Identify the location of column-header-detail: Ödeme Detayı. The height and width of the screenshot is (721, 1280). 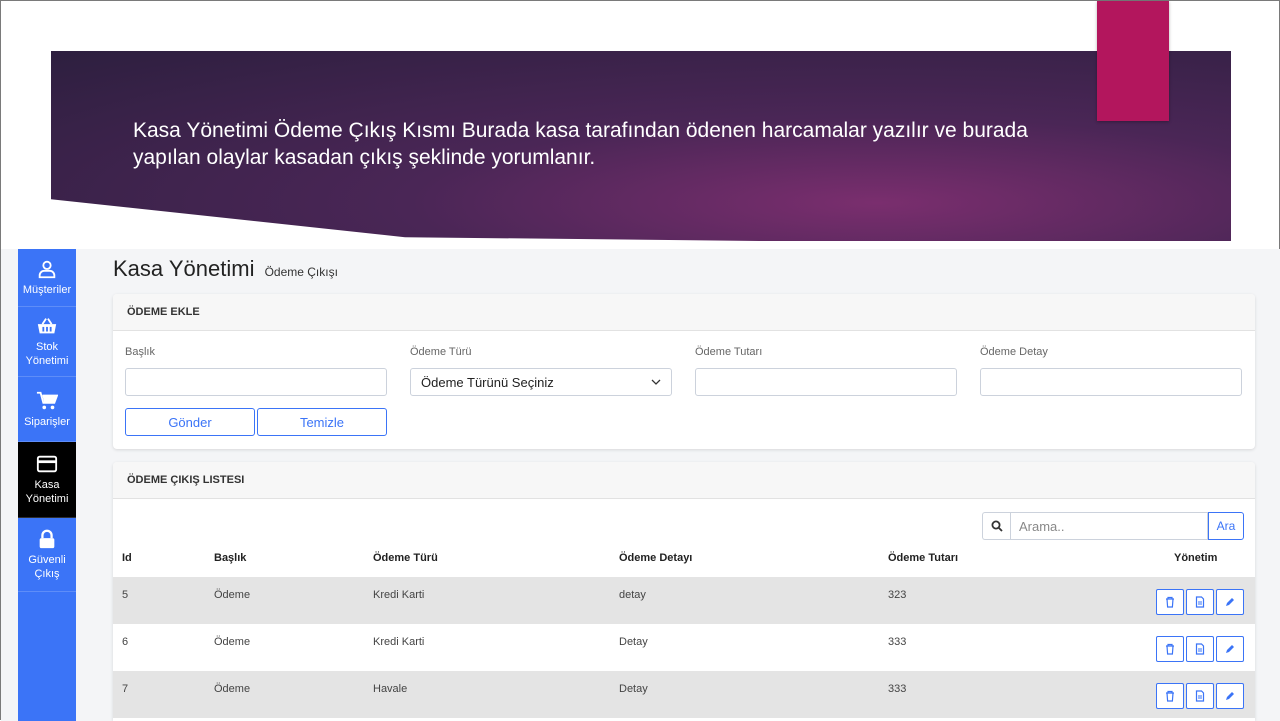
(656, 558).